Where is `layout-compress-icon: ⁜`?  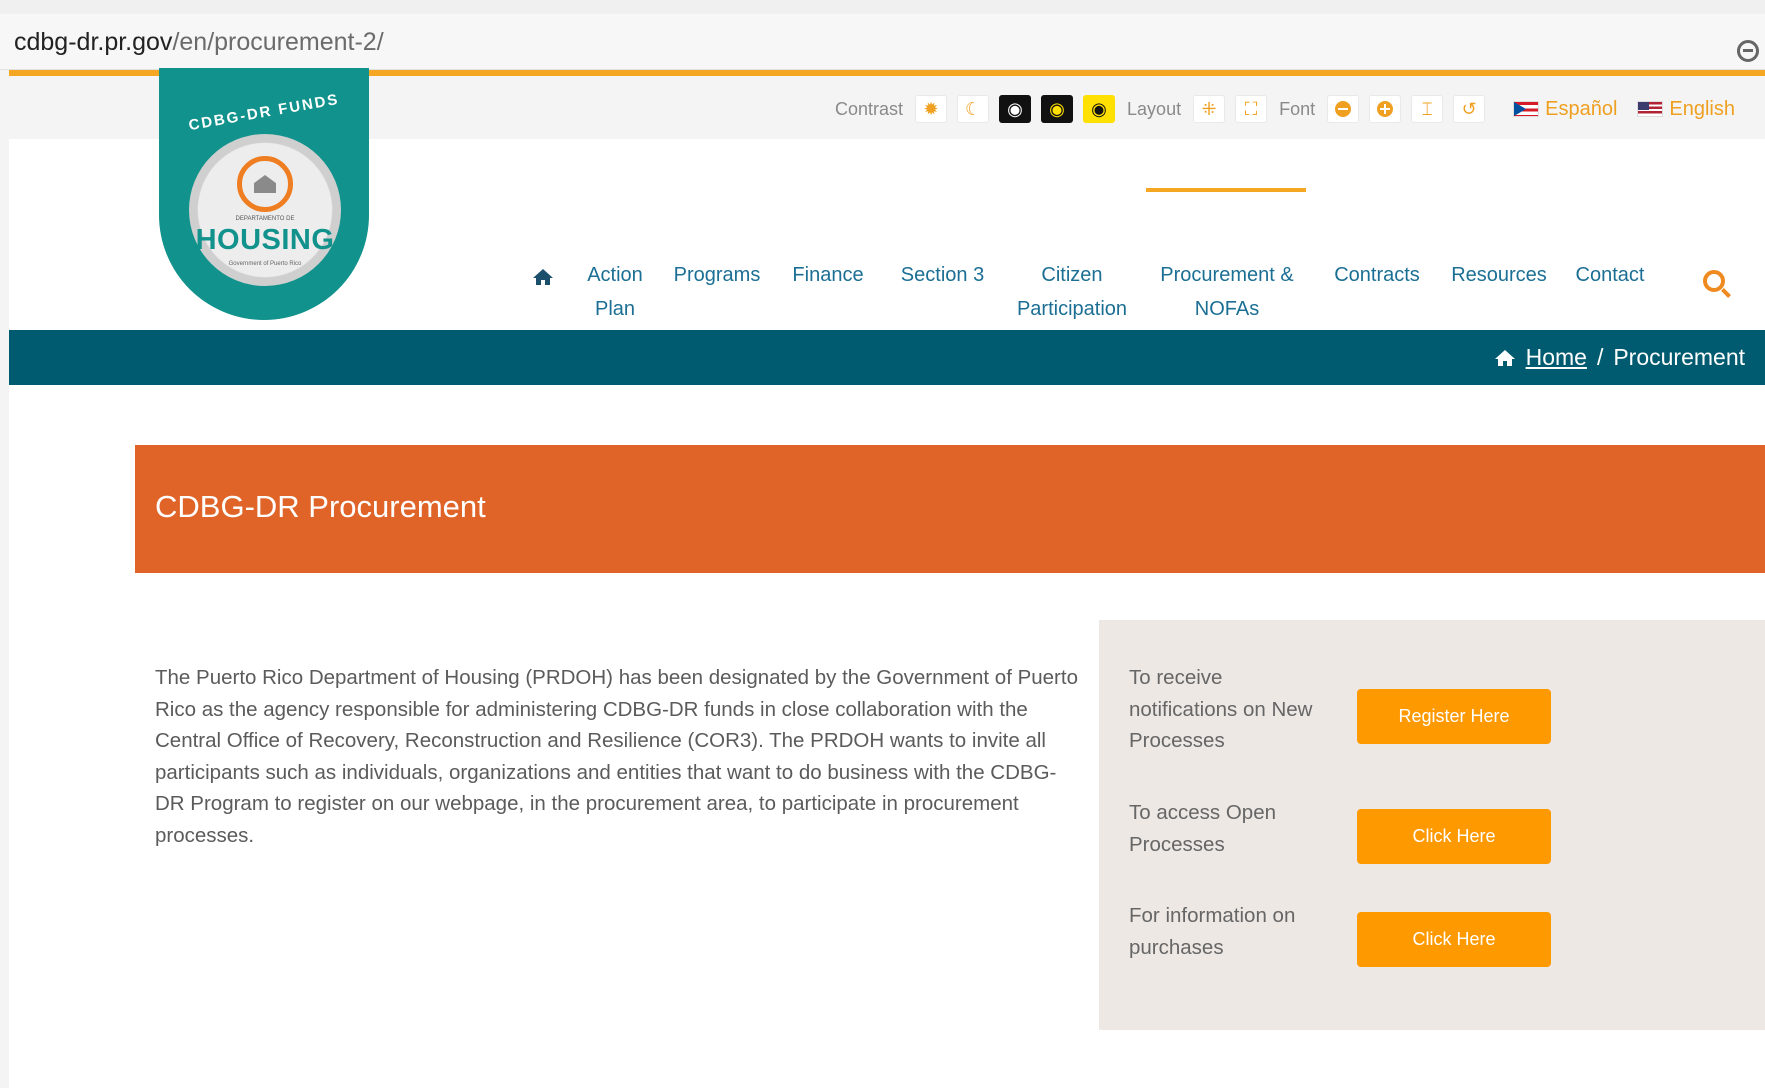 layout-compress-icon: ⁜ is located at coordinates (1209, 109).